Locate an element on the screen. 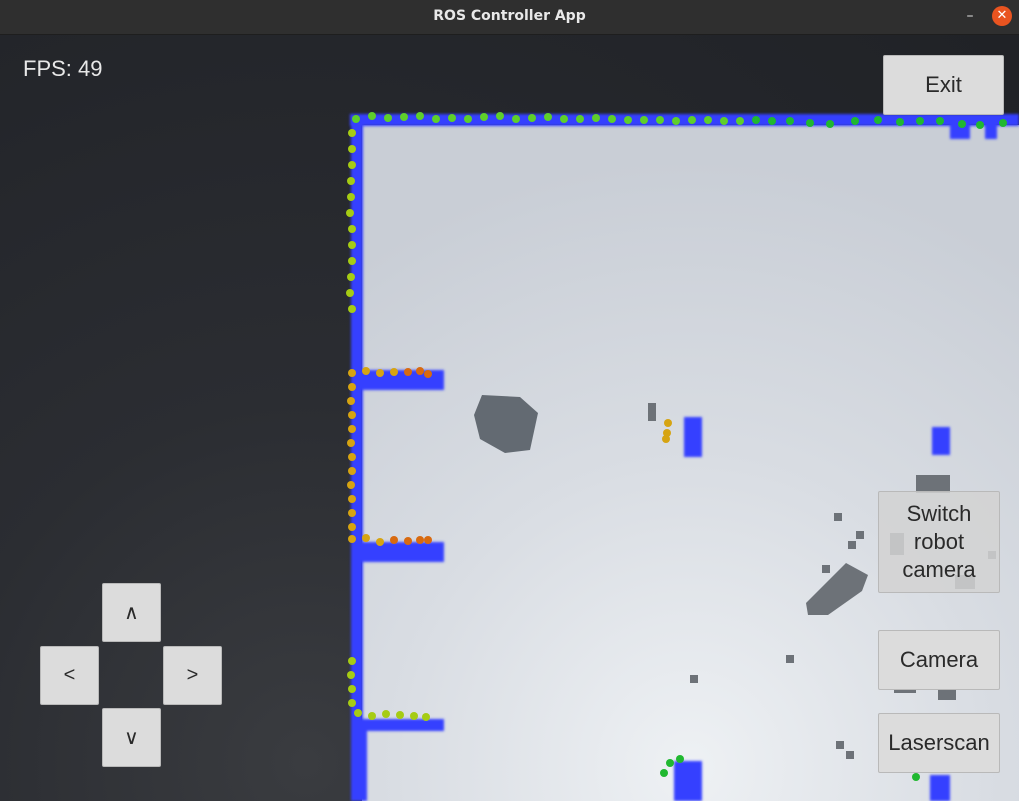 The image size is (1019, 801). window-titlebar: ROS Controller App – ✕ is located at coordinates (509, 17).